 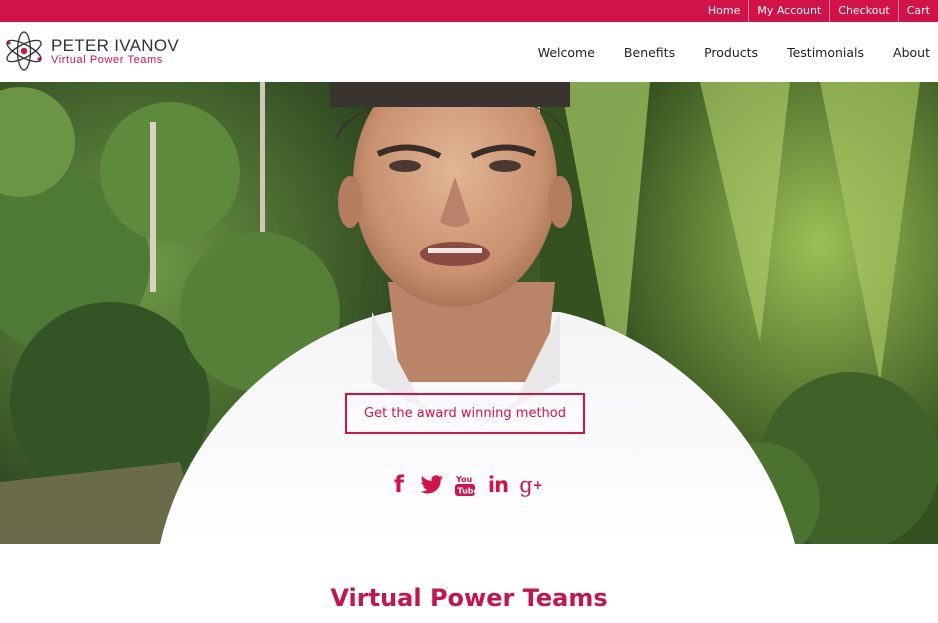 I want to click on site-logo: PETER IVANOV Virtual Power Teams, so click(x=91, y=51).